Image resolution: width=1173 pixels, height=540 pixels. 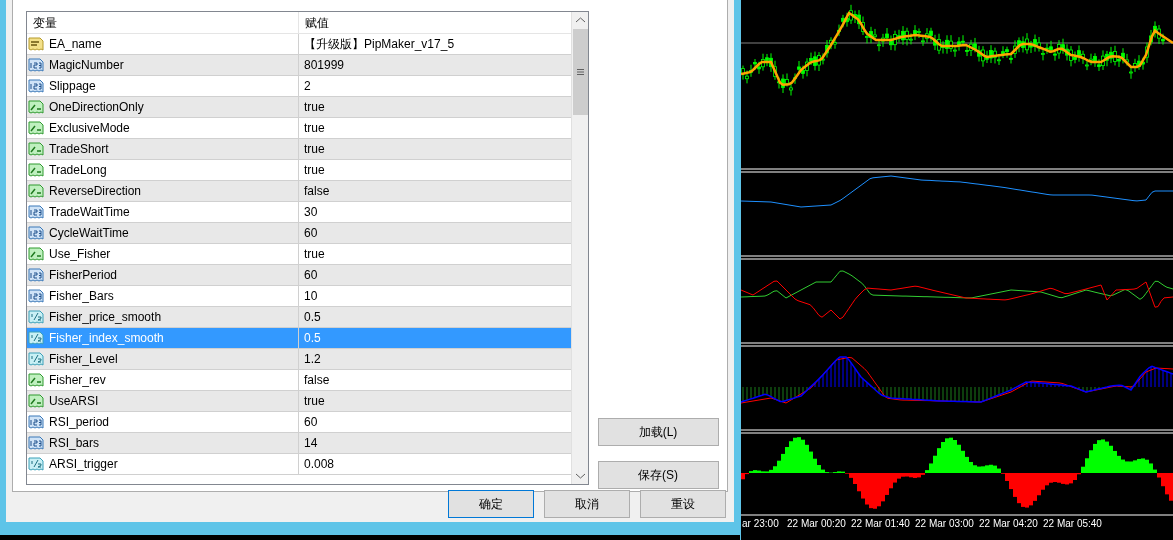 What do you see at coordinates (106, 338) in the screenshot?
I see `variable-name: Fisher_index_smooth` at bounding box center [106, 338].